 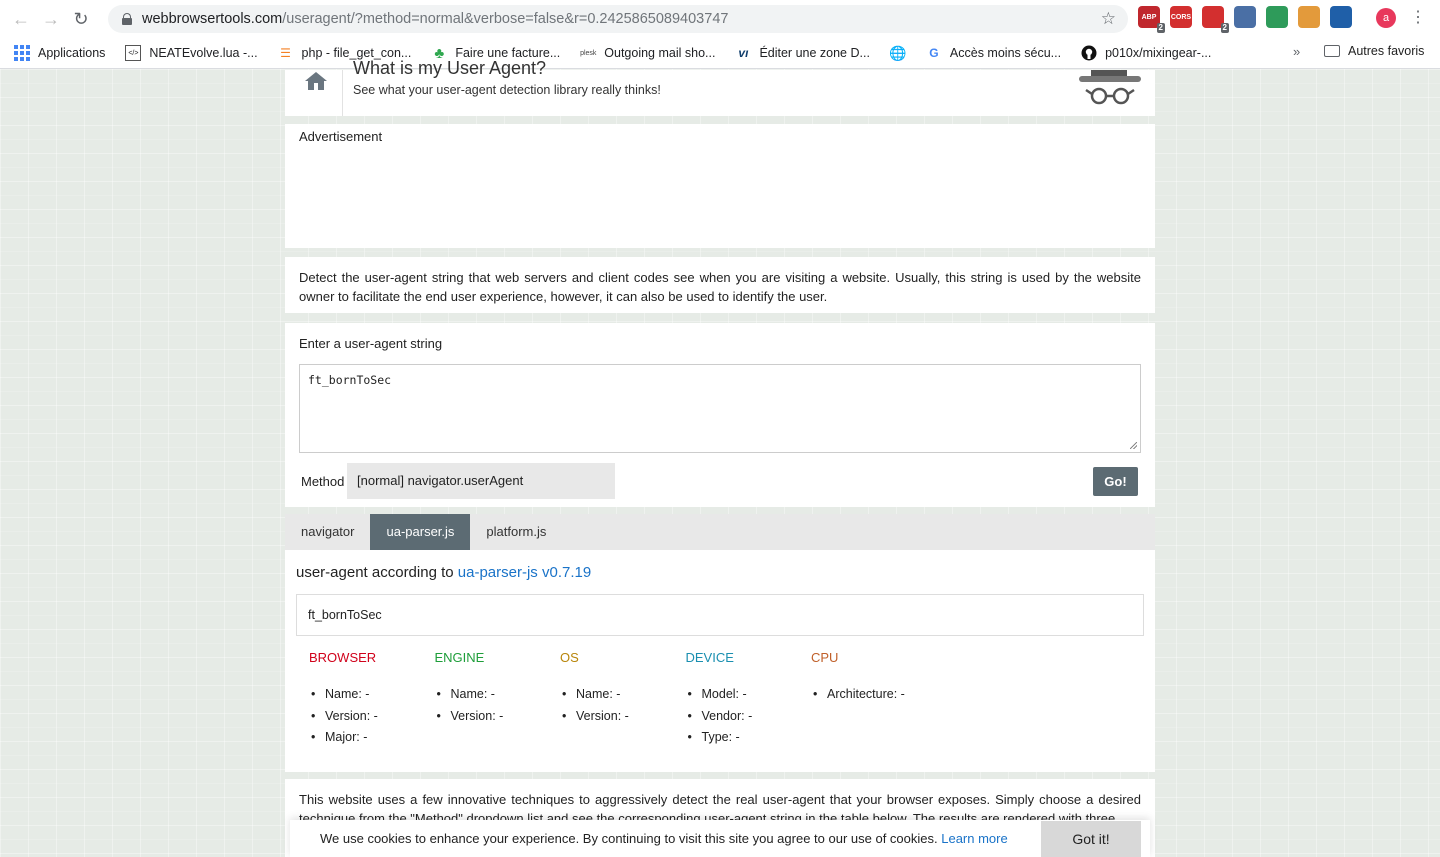 What do you see at coordinates (1181, 17) in the screenshot?
I see `cors-icon: CORS` at bounding box center [1181, 17].